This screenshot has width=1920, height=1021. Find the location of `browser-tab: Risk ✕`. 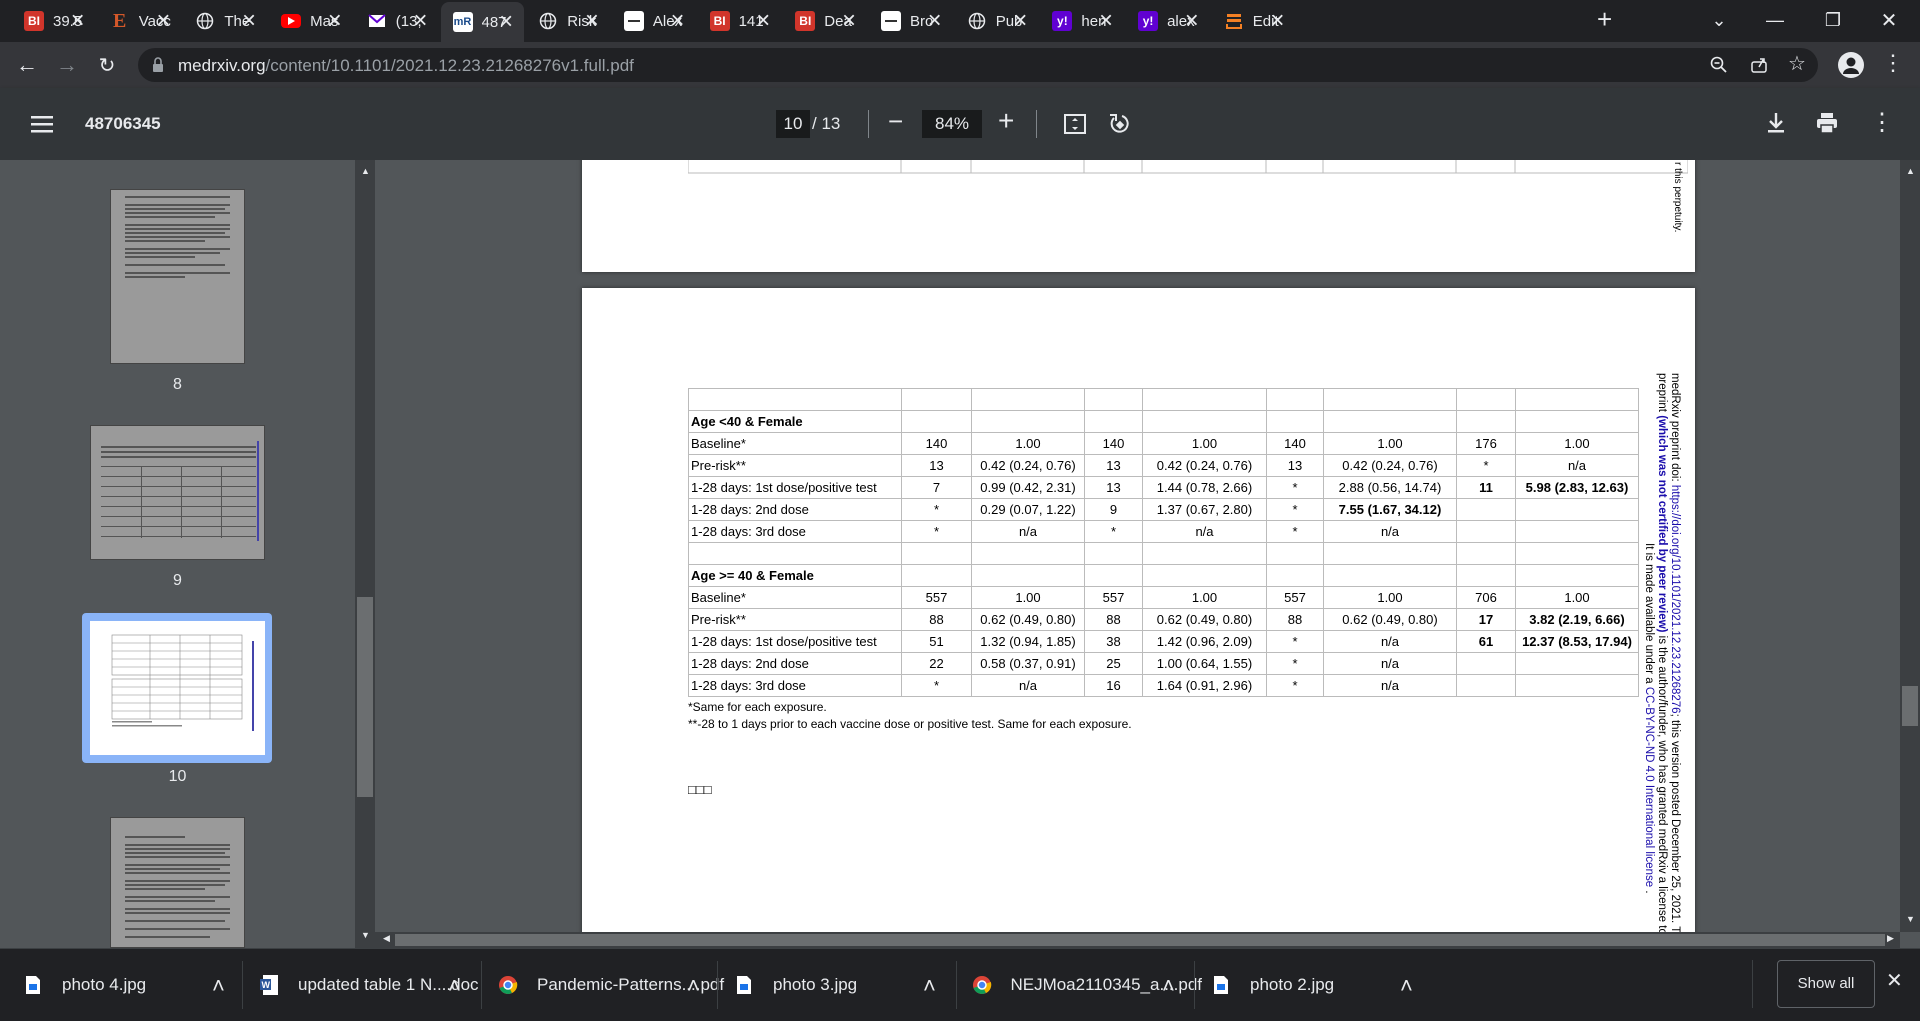

browser-tab: Risk ✕ is located at coordinates (568, 21).